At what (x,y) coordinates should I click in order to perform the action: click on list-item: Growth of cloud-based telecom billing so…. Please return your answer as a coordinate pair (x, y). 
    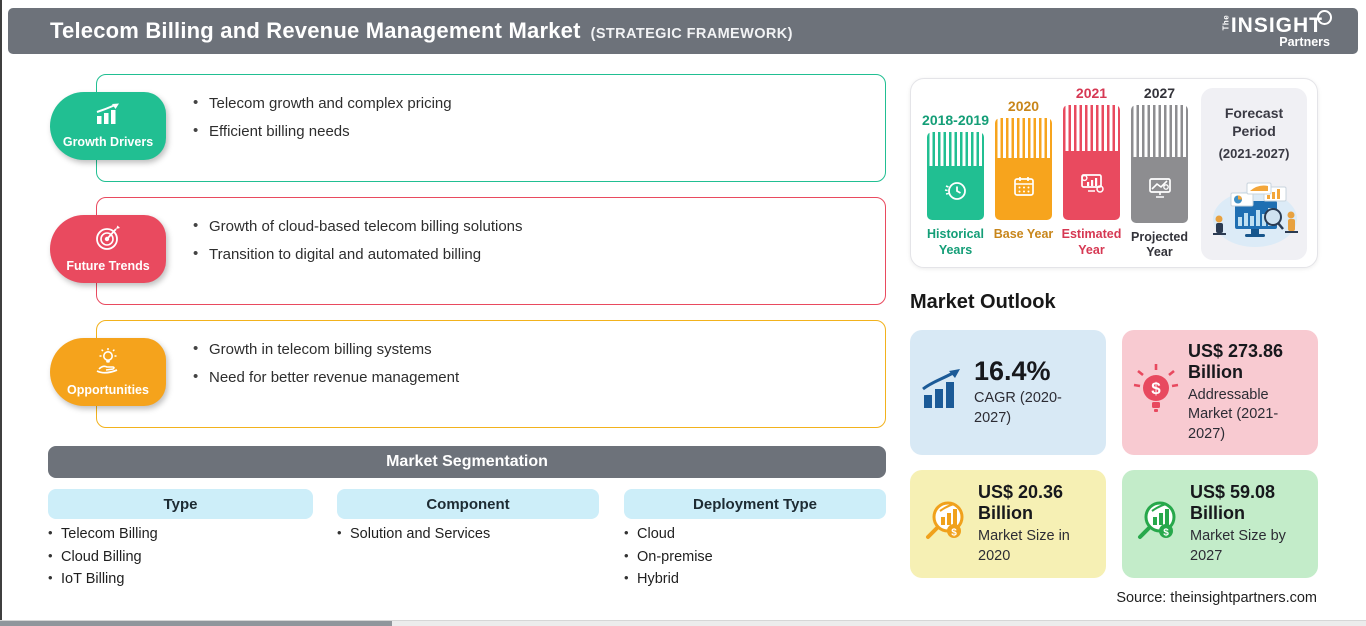
    Looking at the image, I should click on (529, 226).